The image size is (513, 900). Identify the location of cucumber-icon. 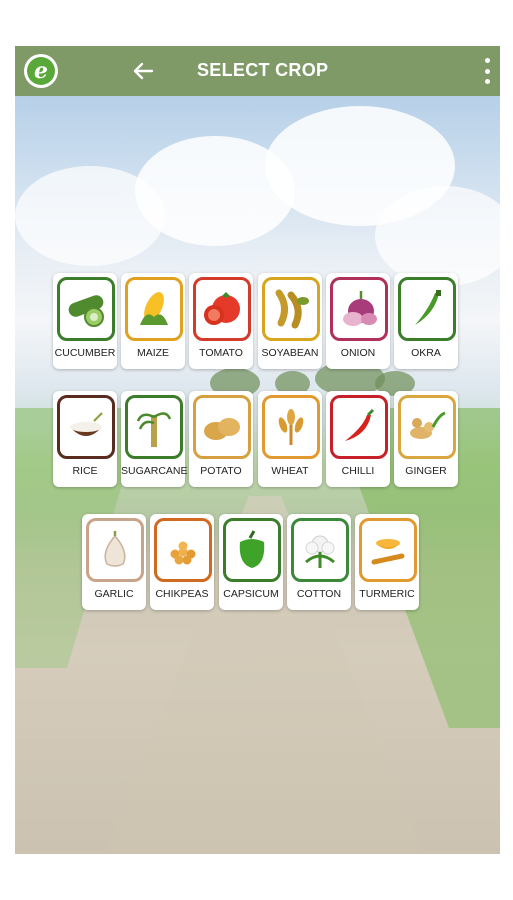
(86, 309).